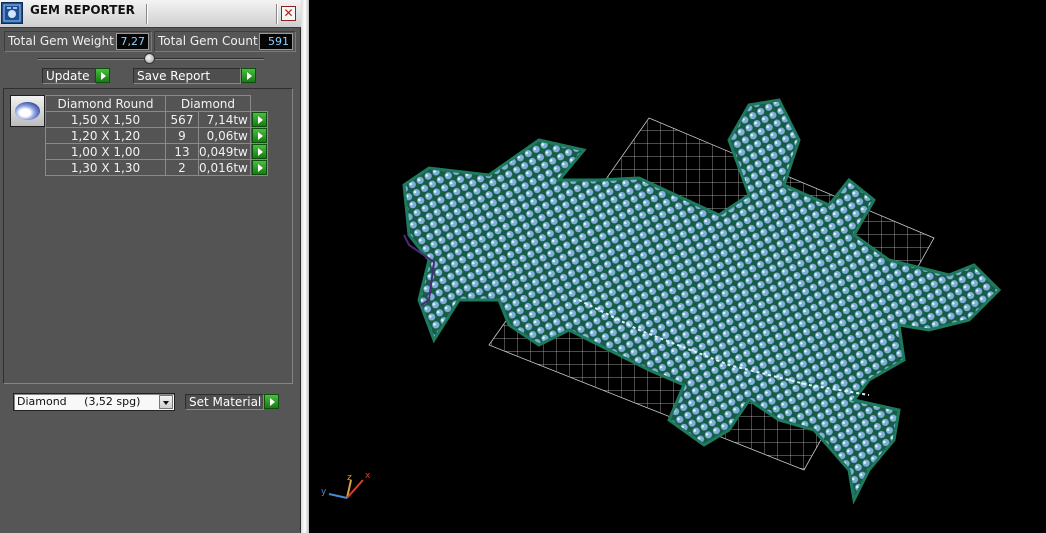 The image size is (1046, 533). I want to click on update-go-icon, so click(102, 75).